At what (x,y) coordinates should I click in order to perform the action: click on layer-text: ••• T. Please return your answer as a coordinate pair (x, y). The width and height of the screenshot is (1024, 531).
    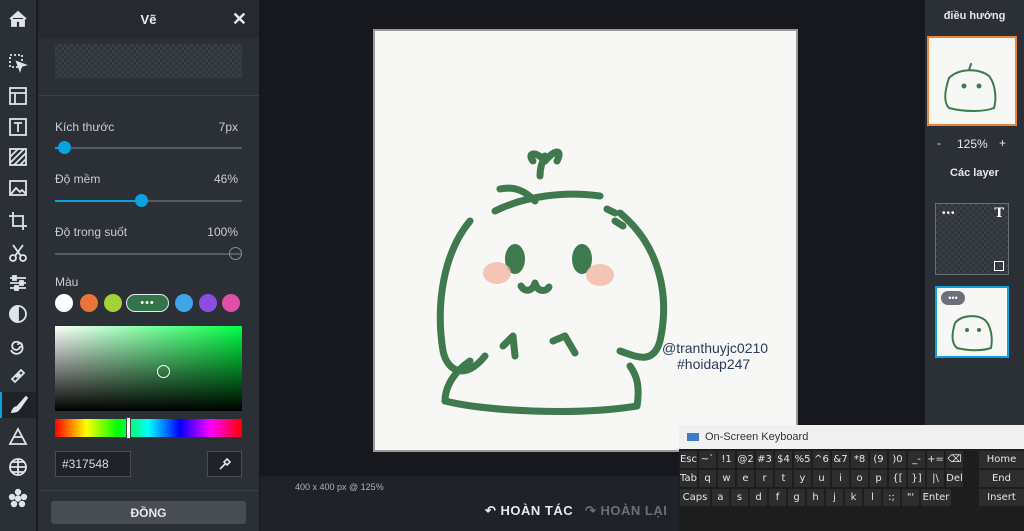
    Looking at the image, I should click on (972, 239).